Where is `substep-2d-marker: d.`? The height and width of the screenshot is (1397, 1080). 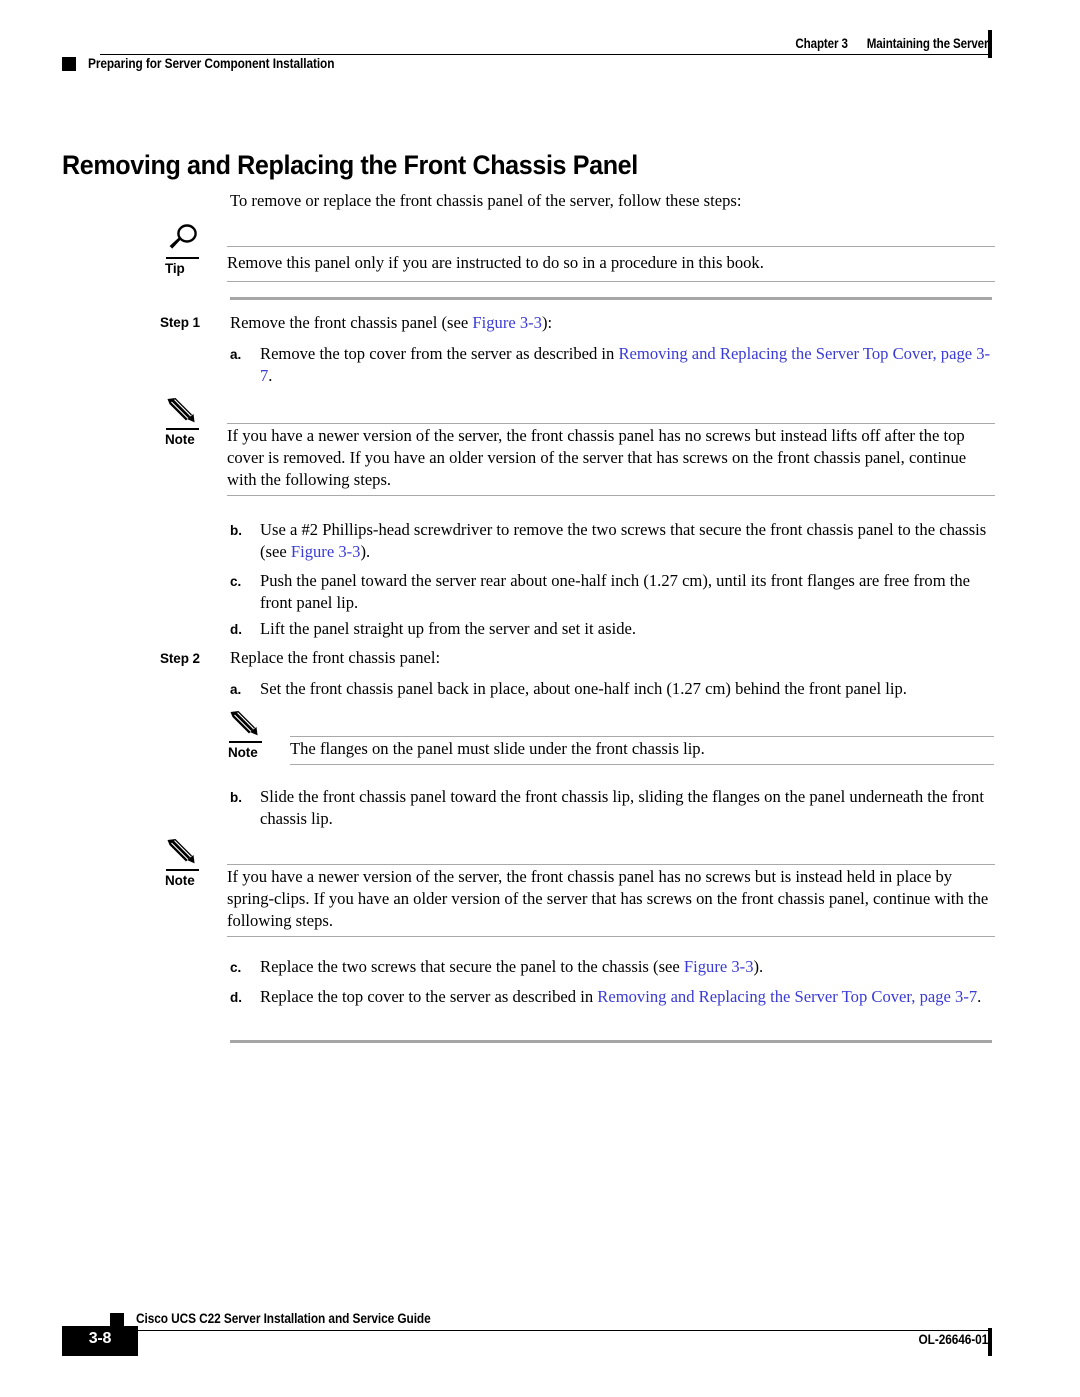
substep-2d-marker: d. is located at coordinates (236, 997).